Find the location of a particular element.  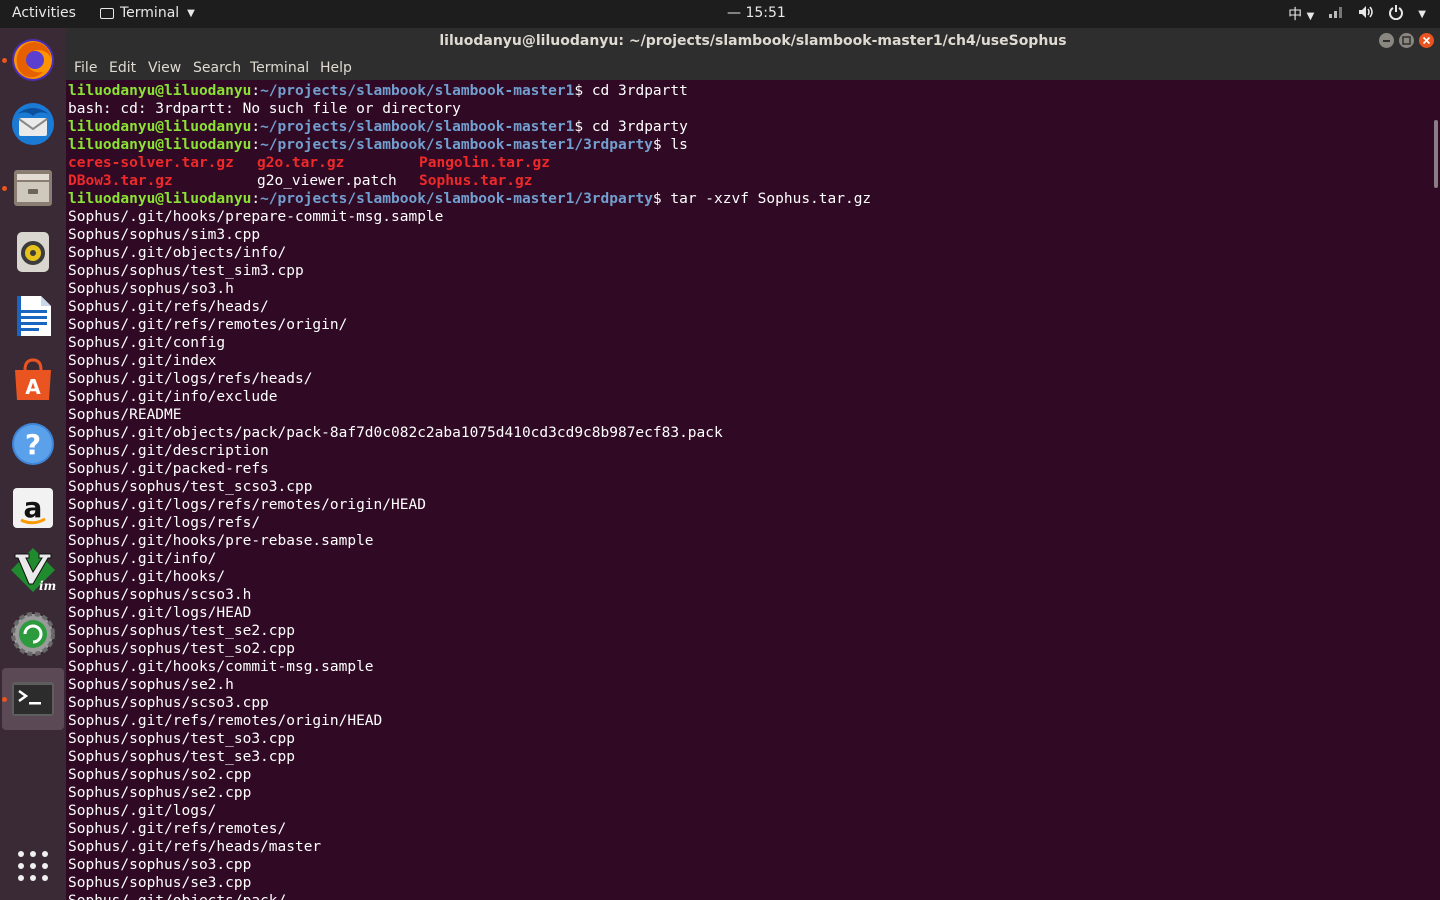

maximize-icon is located at coordinates (1406, 40).